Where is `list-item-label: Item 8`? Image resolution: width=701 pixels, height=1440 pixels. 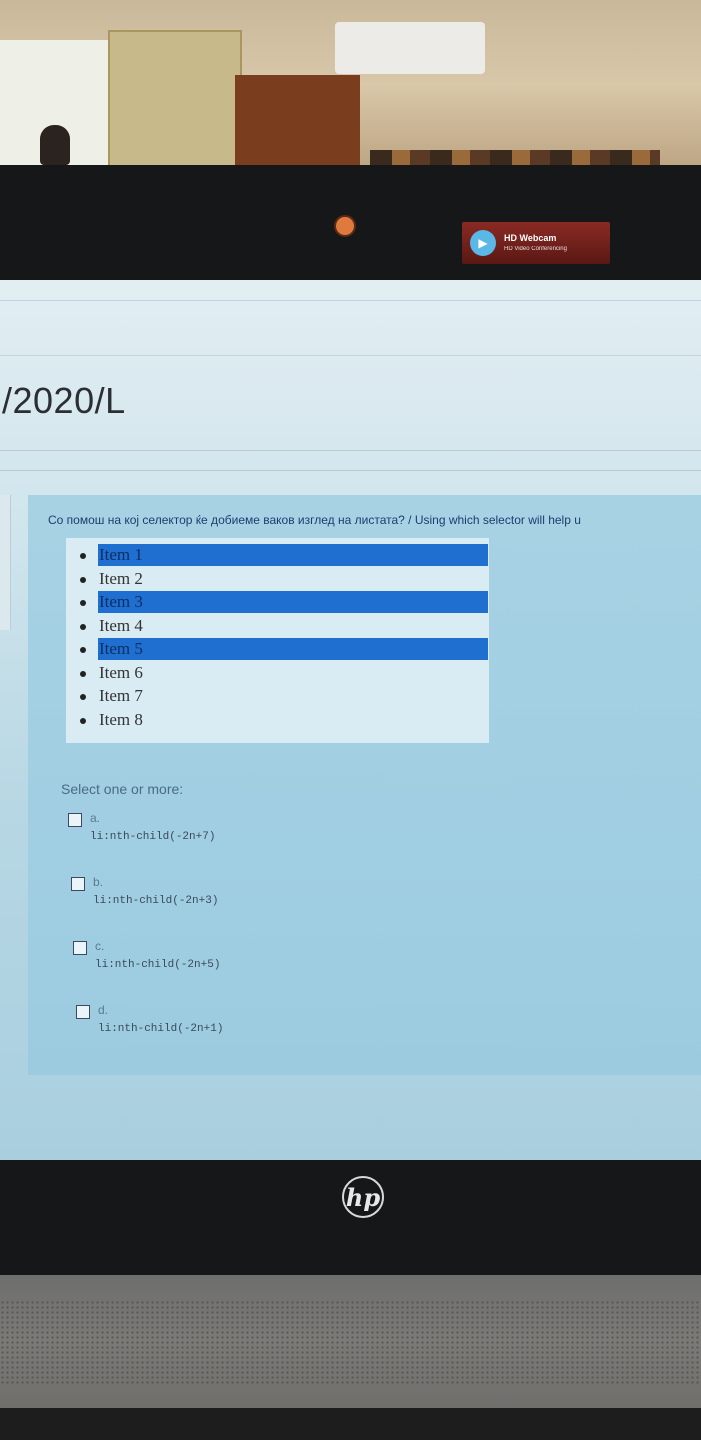
list-item-label: Item 8 is located at coordinates (121, 719).